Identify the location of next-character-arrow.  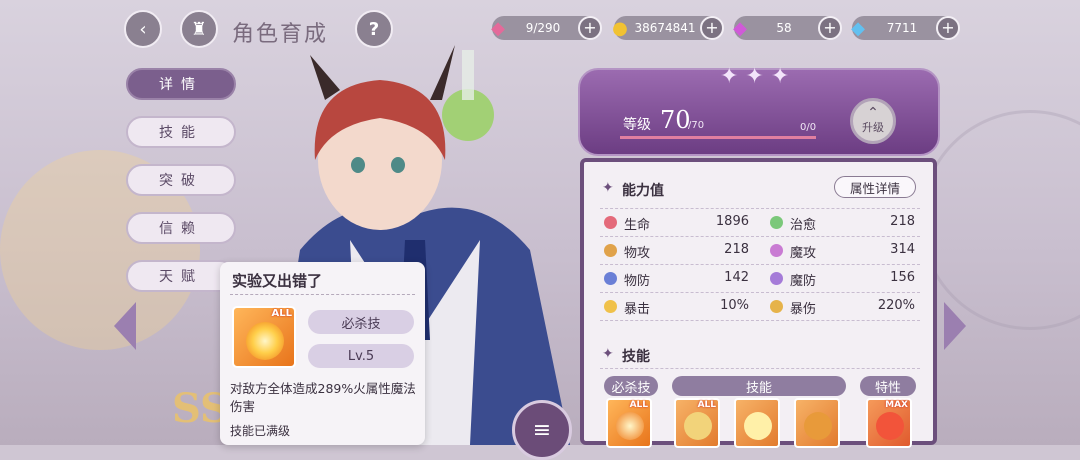
(955, 326).